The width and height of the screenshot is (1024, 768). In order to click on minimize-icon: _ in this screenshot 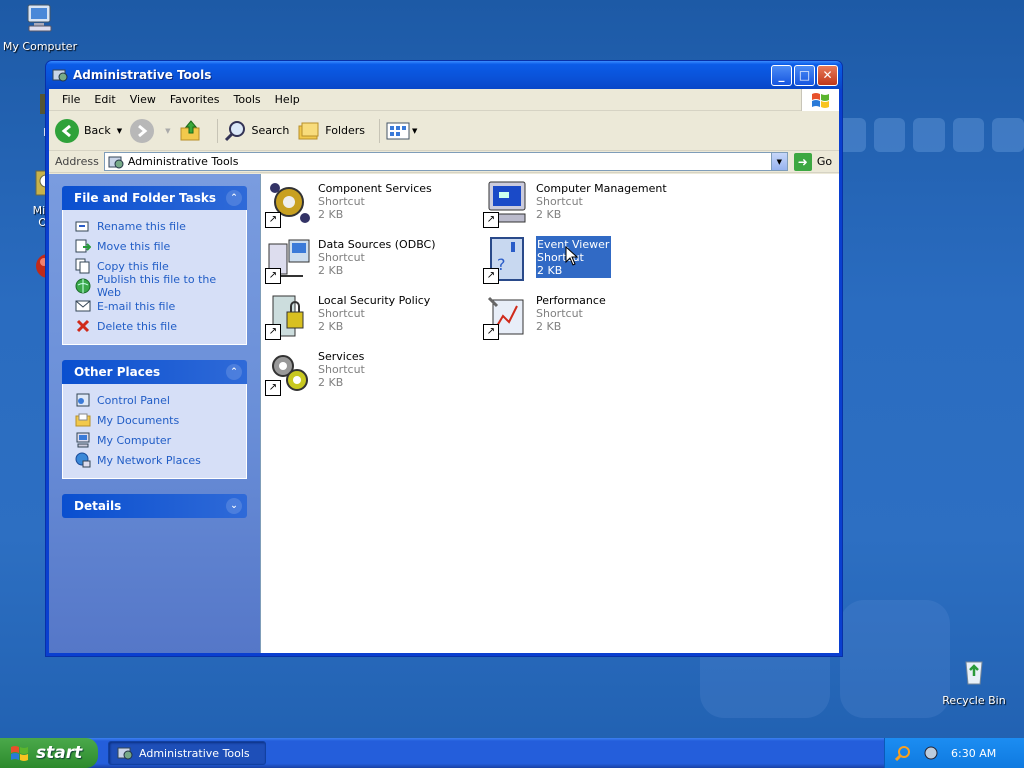, I will do `click(781, 75)`.